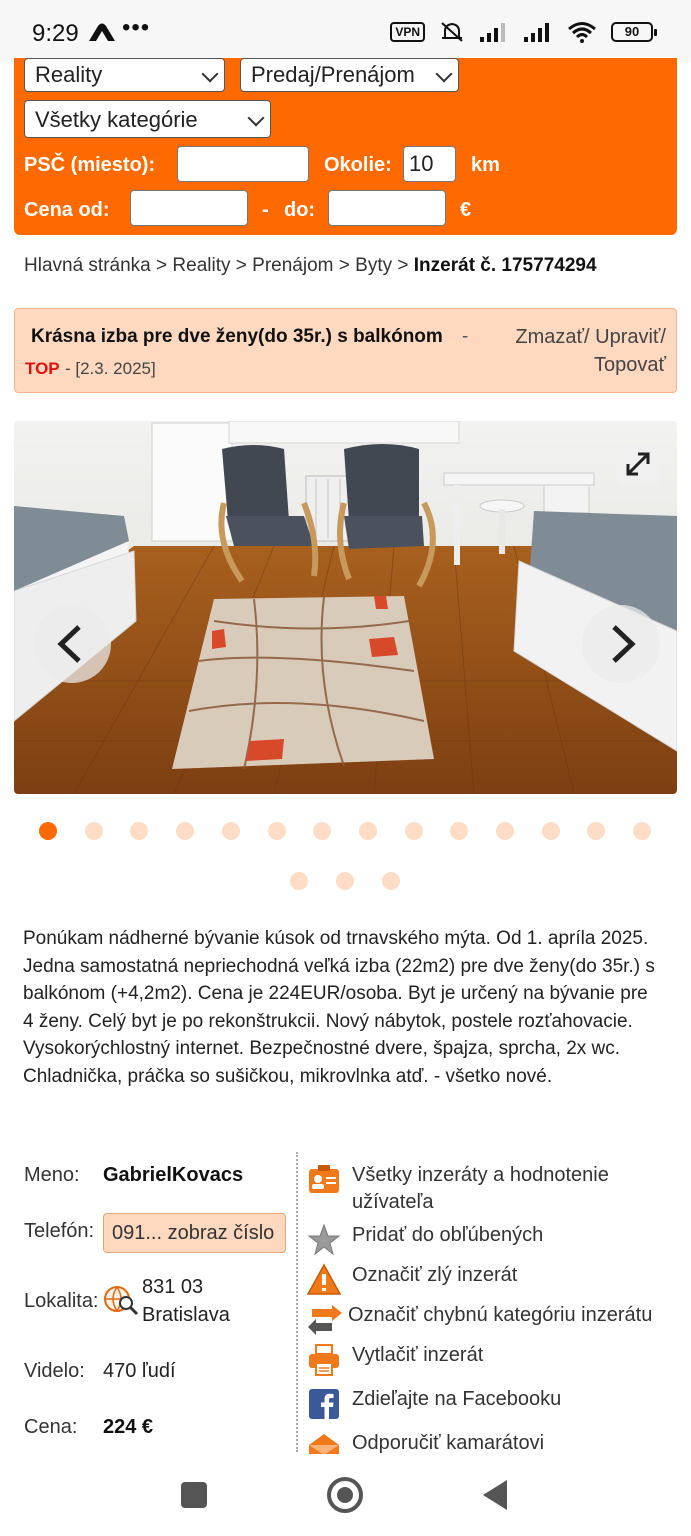 This screenshot has height=1536, width=691. I want to click on add-to-favorites-link: Pridať do obľúbených, so click(424, 1240).